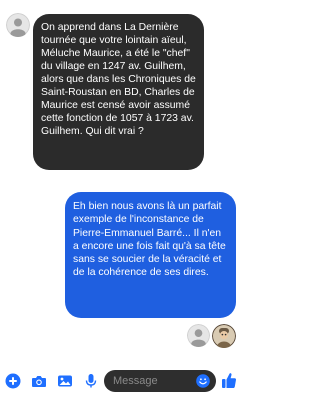 The width and height of the screenshot is (320, 400). I want to click on message-composer: Message, so click(122, 381).